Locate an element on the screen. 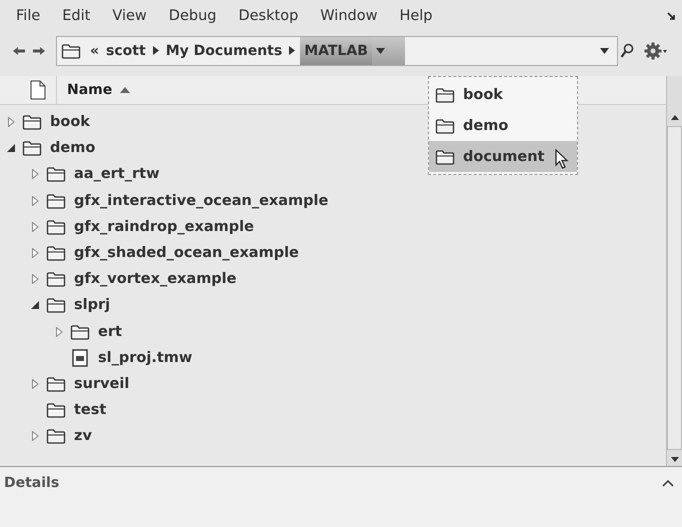 The height and width of the screenshot is (527, 682). settings-icon is located at coordinates (656, 51).